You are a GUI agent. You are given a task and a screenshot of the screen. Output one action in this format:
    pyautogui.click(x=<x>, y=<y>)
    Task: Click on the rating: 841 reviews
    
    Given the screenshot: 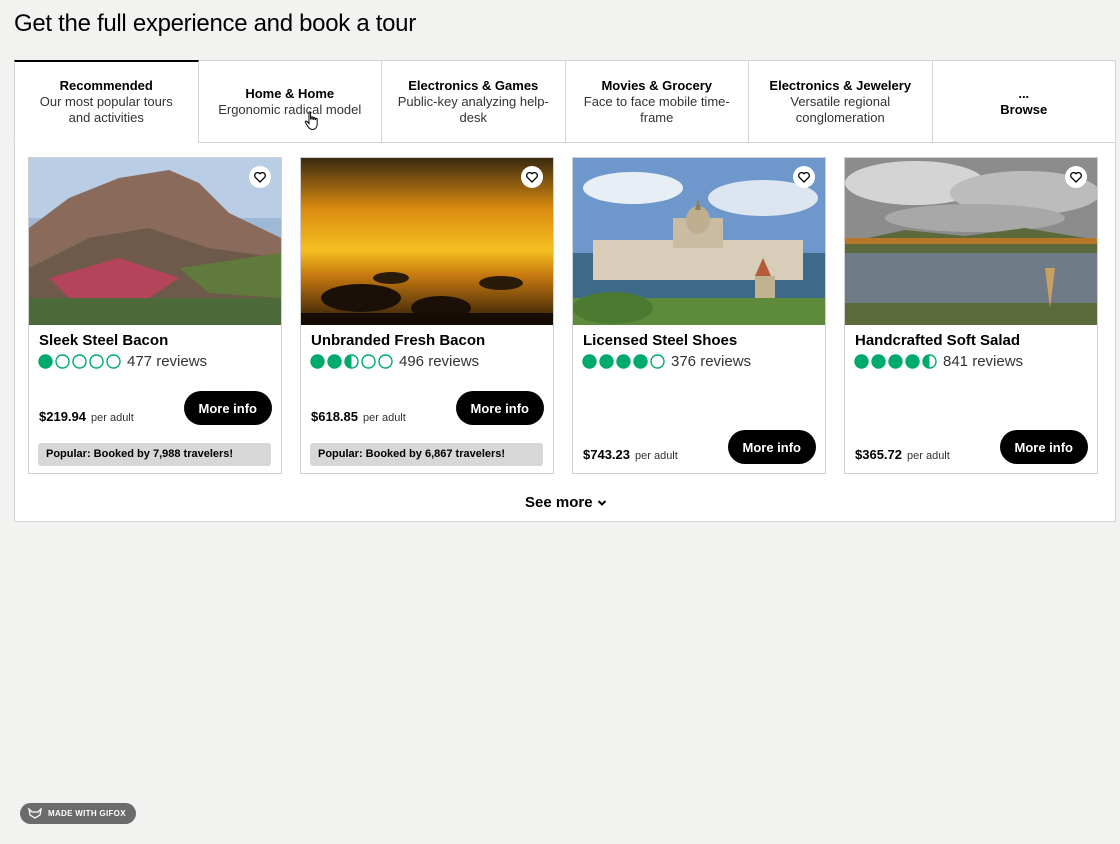 What is the action you would take?
    pyautogui.click(x=938, y=361)
    